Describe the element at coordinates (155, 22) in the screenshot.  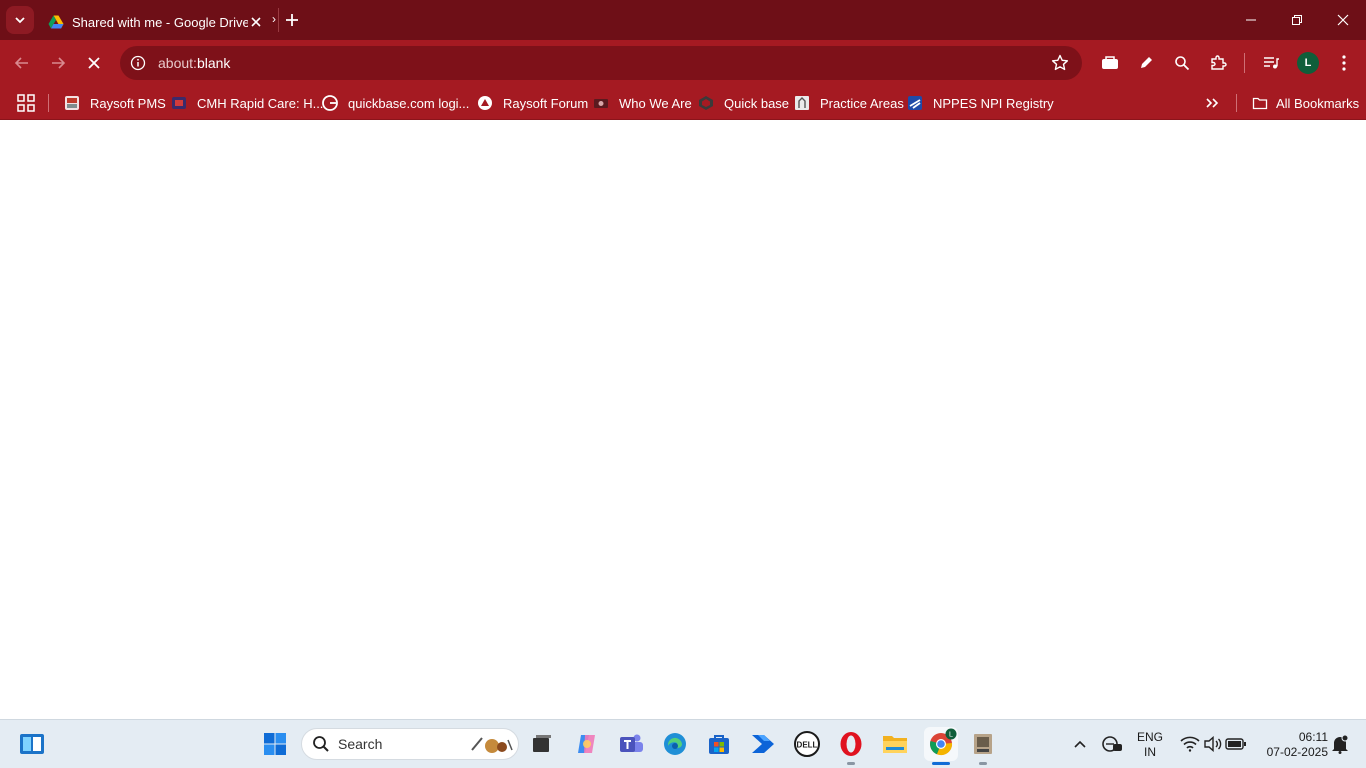
I see `tab-active: Shared with me - Google Drive` at that location.